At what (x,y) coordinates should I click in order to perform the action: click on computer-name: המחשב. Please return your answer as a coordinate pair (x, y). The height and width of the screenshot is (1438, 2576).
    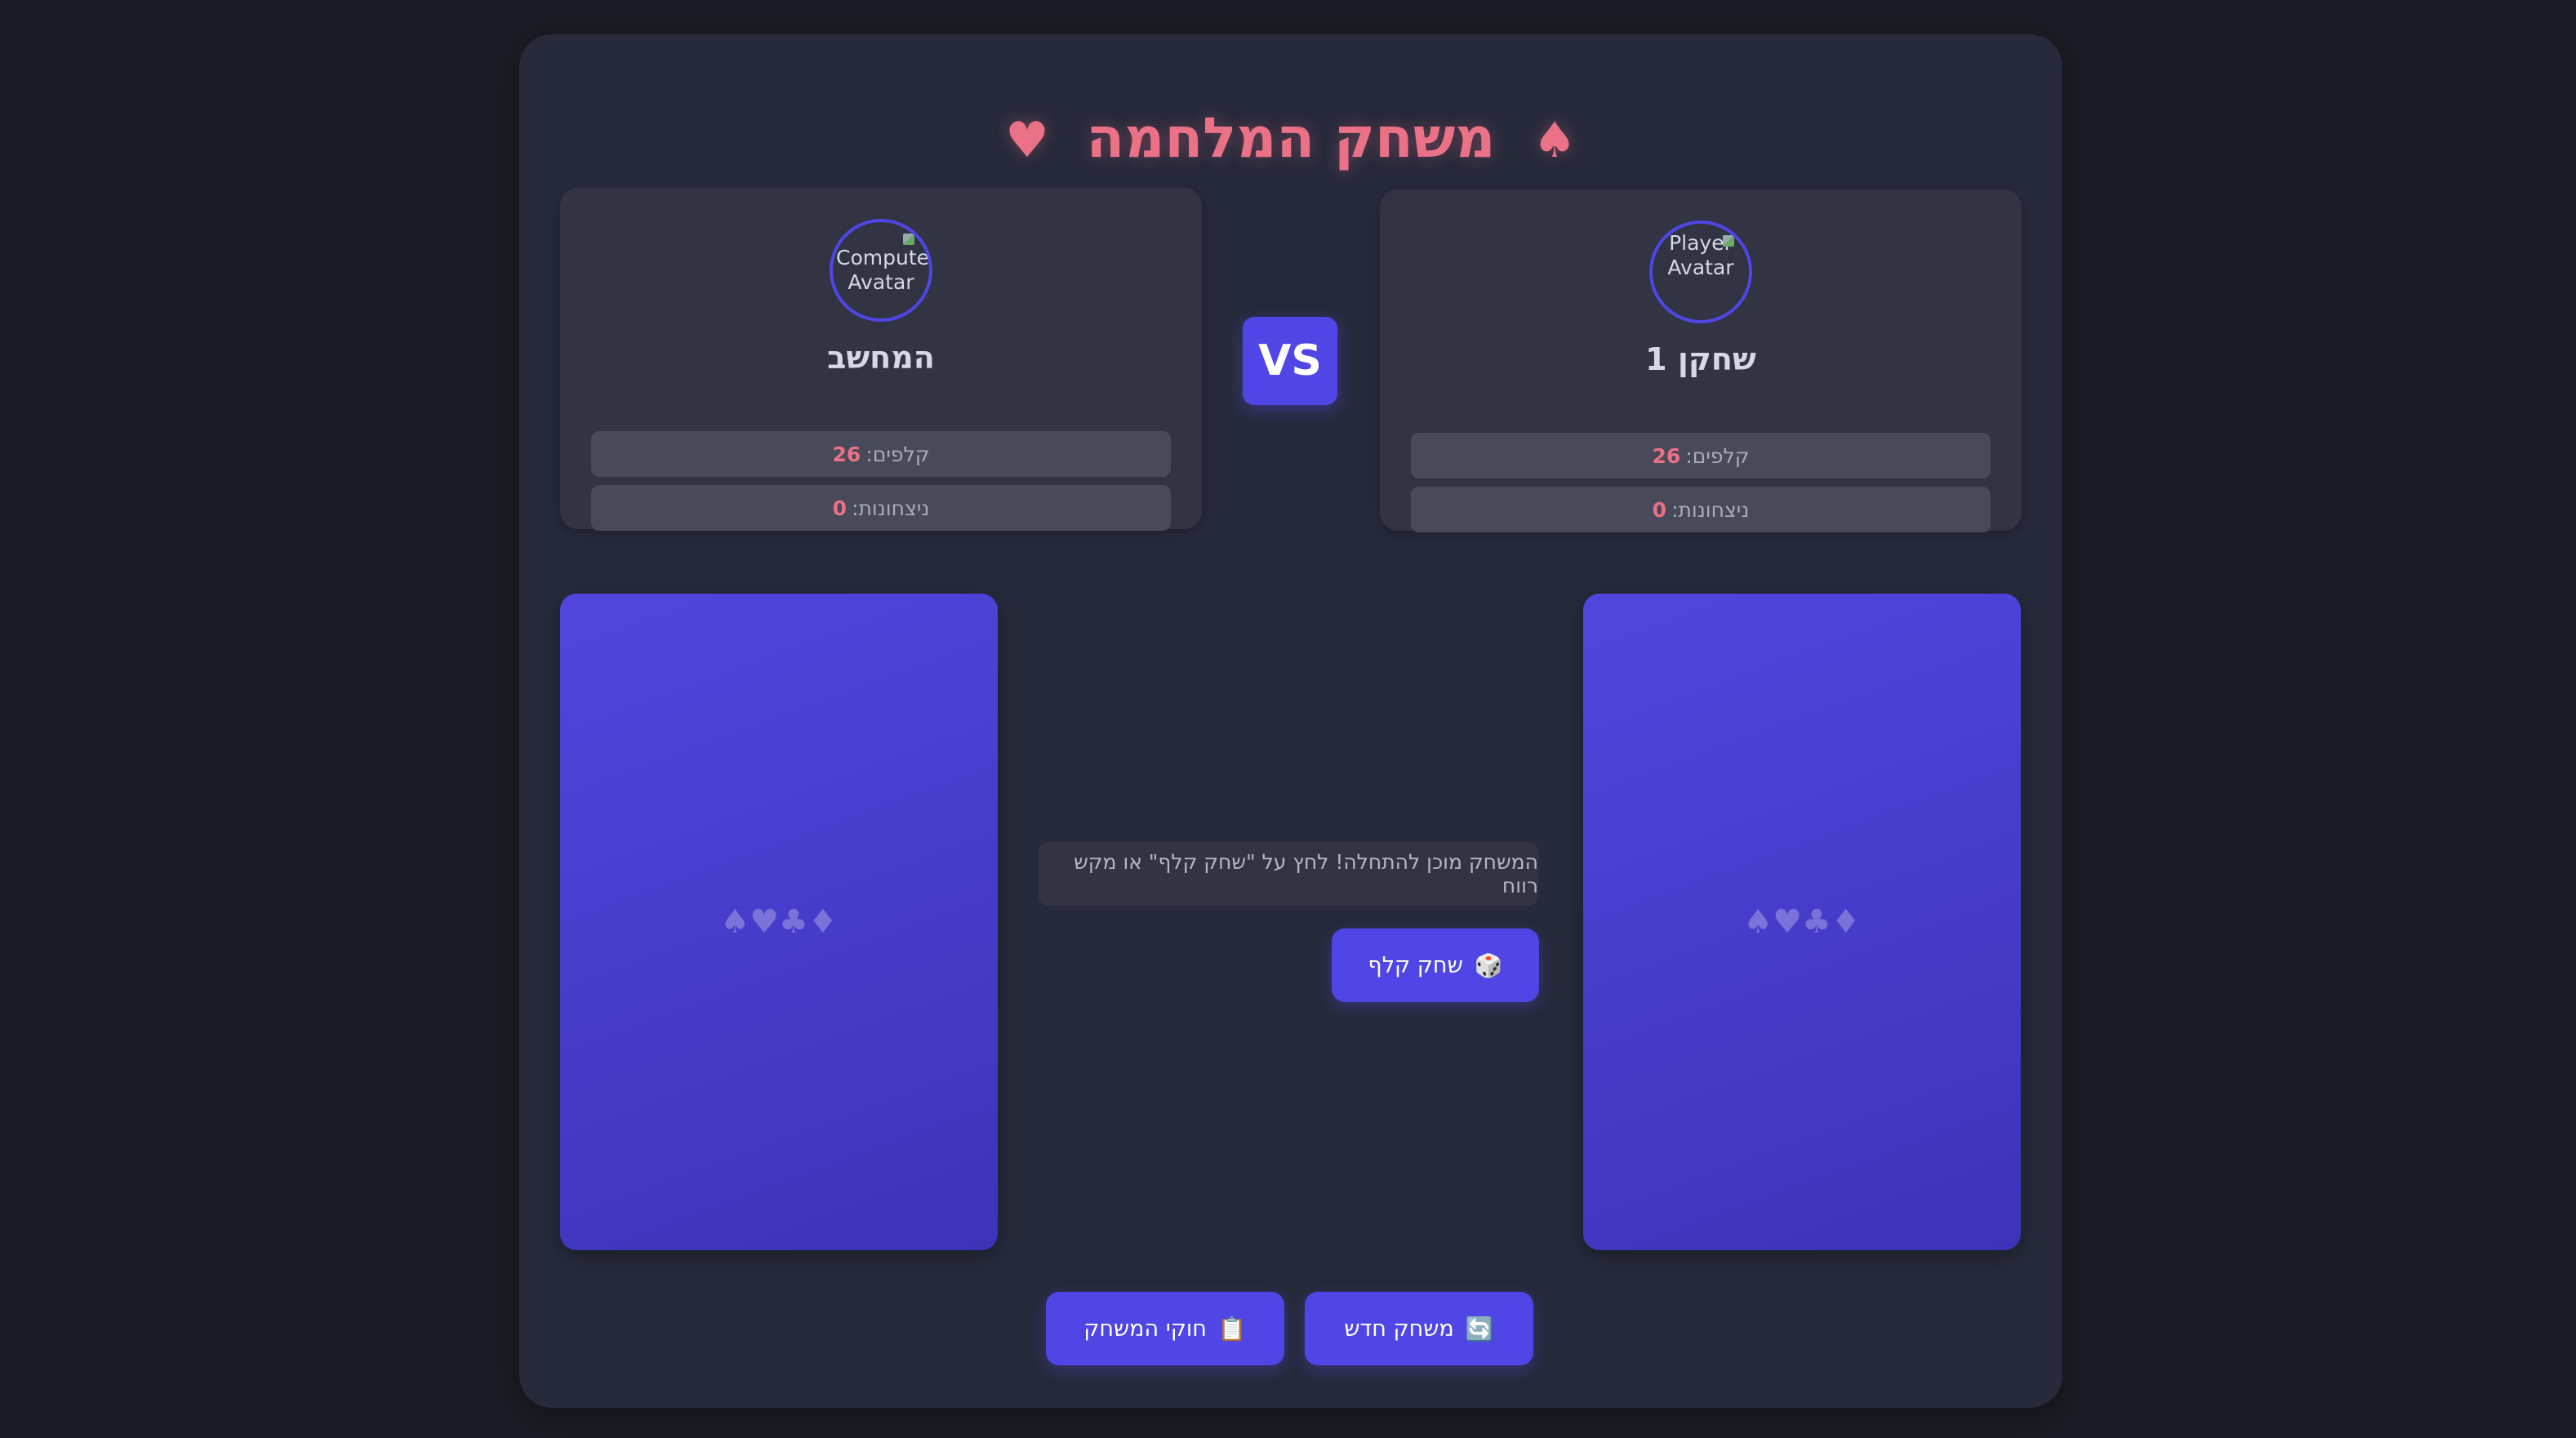
    Looking at the image, I should click on (881, 358).